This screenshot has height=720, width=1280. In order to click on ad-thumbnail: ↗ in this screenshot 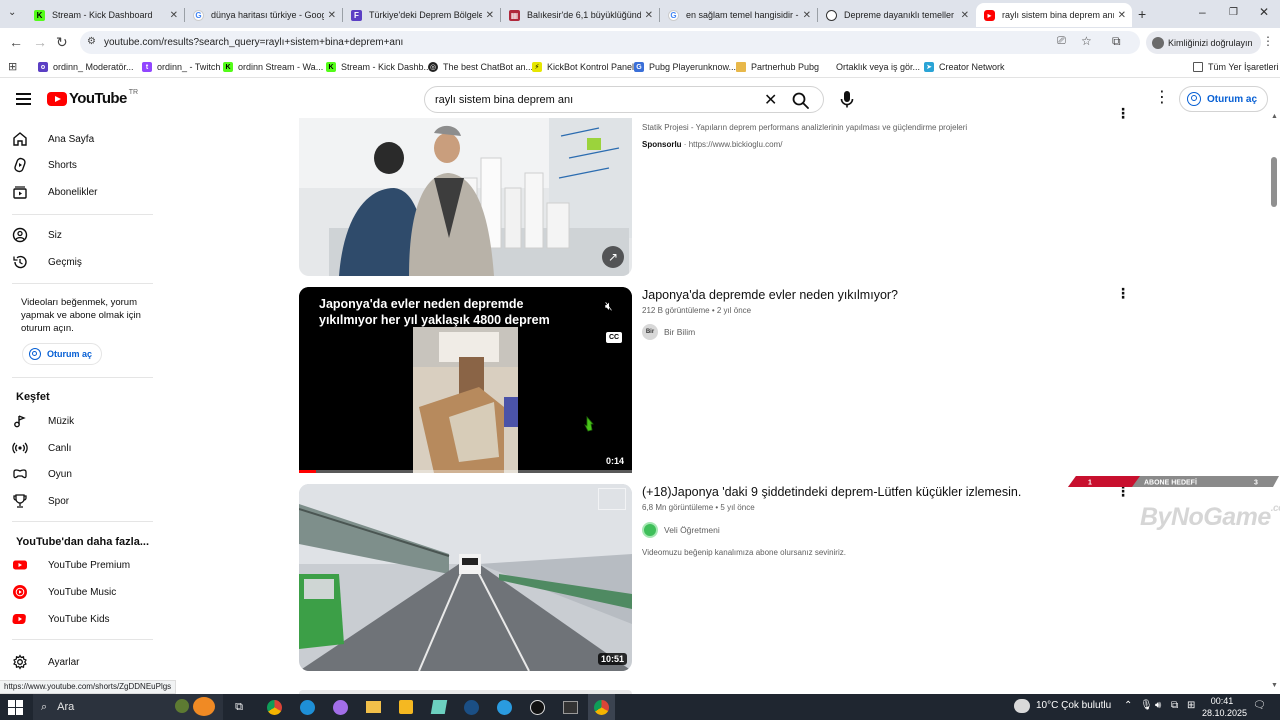, I will do `click(465, 197)`.